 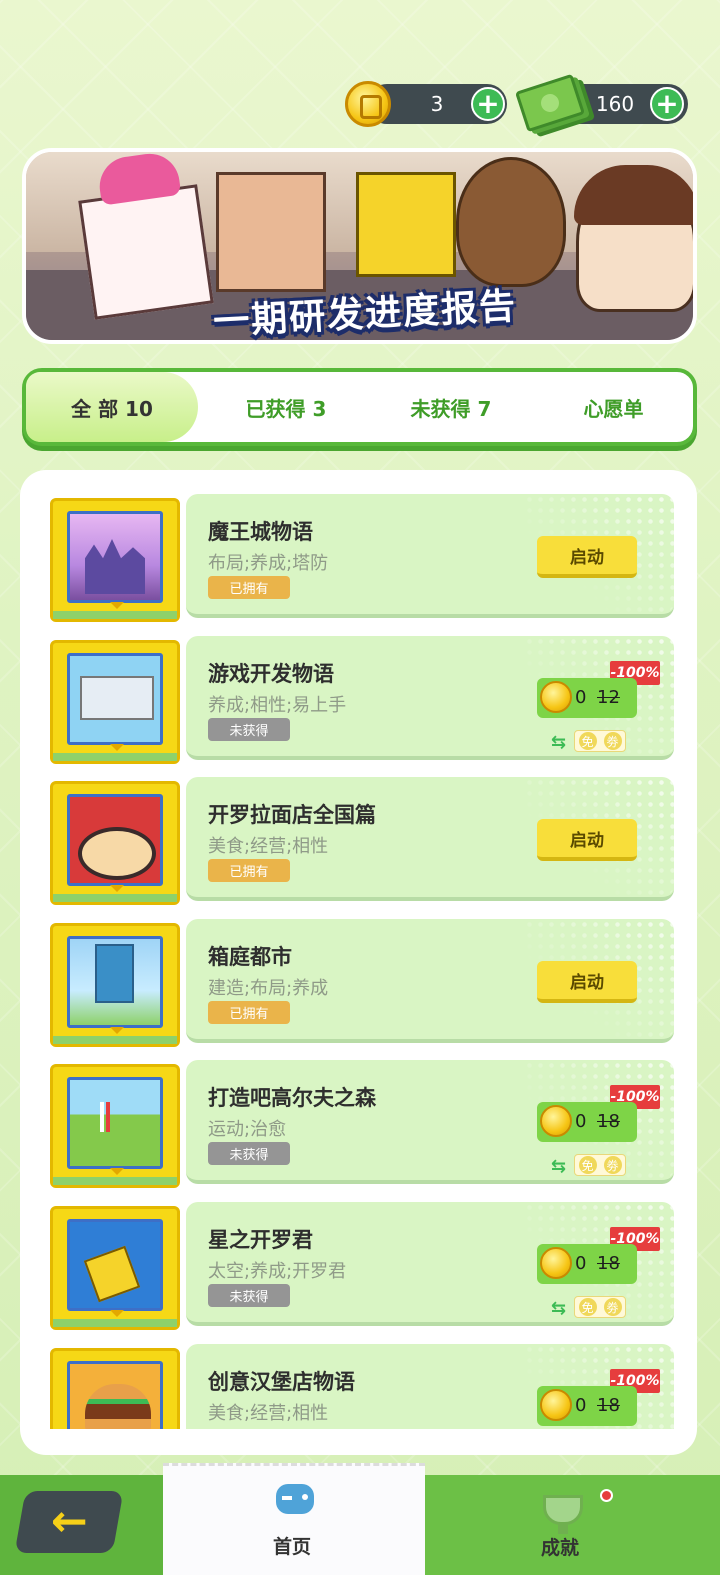 I want to click on game-row: 星之开罗君 太空;养成;开罗君 未获得 -100% 0 18 ⇆ 免 劵, so click(x=363, y=1266).